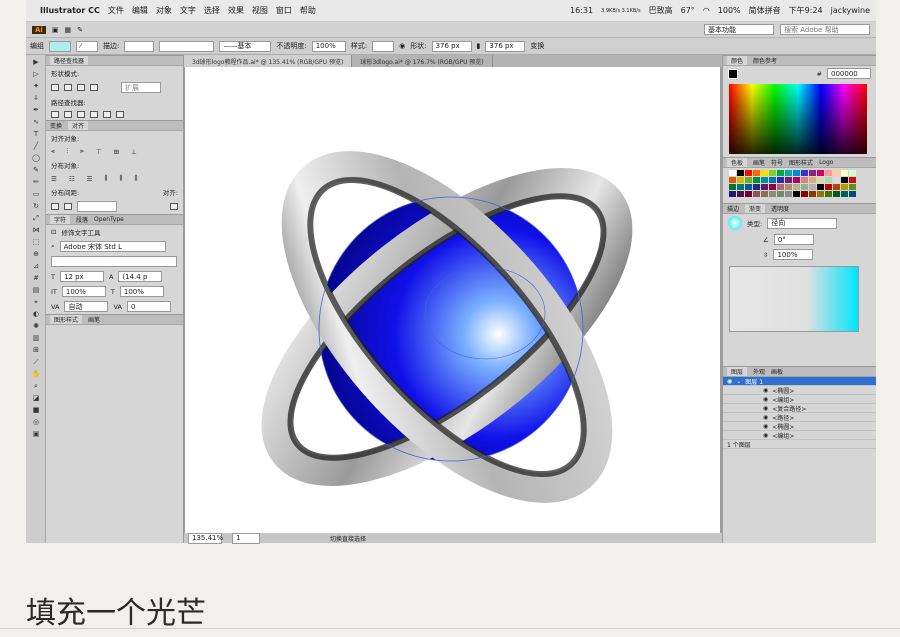 The image size is (900, 637). I want to click on stroke-weight, so click(139, 46).